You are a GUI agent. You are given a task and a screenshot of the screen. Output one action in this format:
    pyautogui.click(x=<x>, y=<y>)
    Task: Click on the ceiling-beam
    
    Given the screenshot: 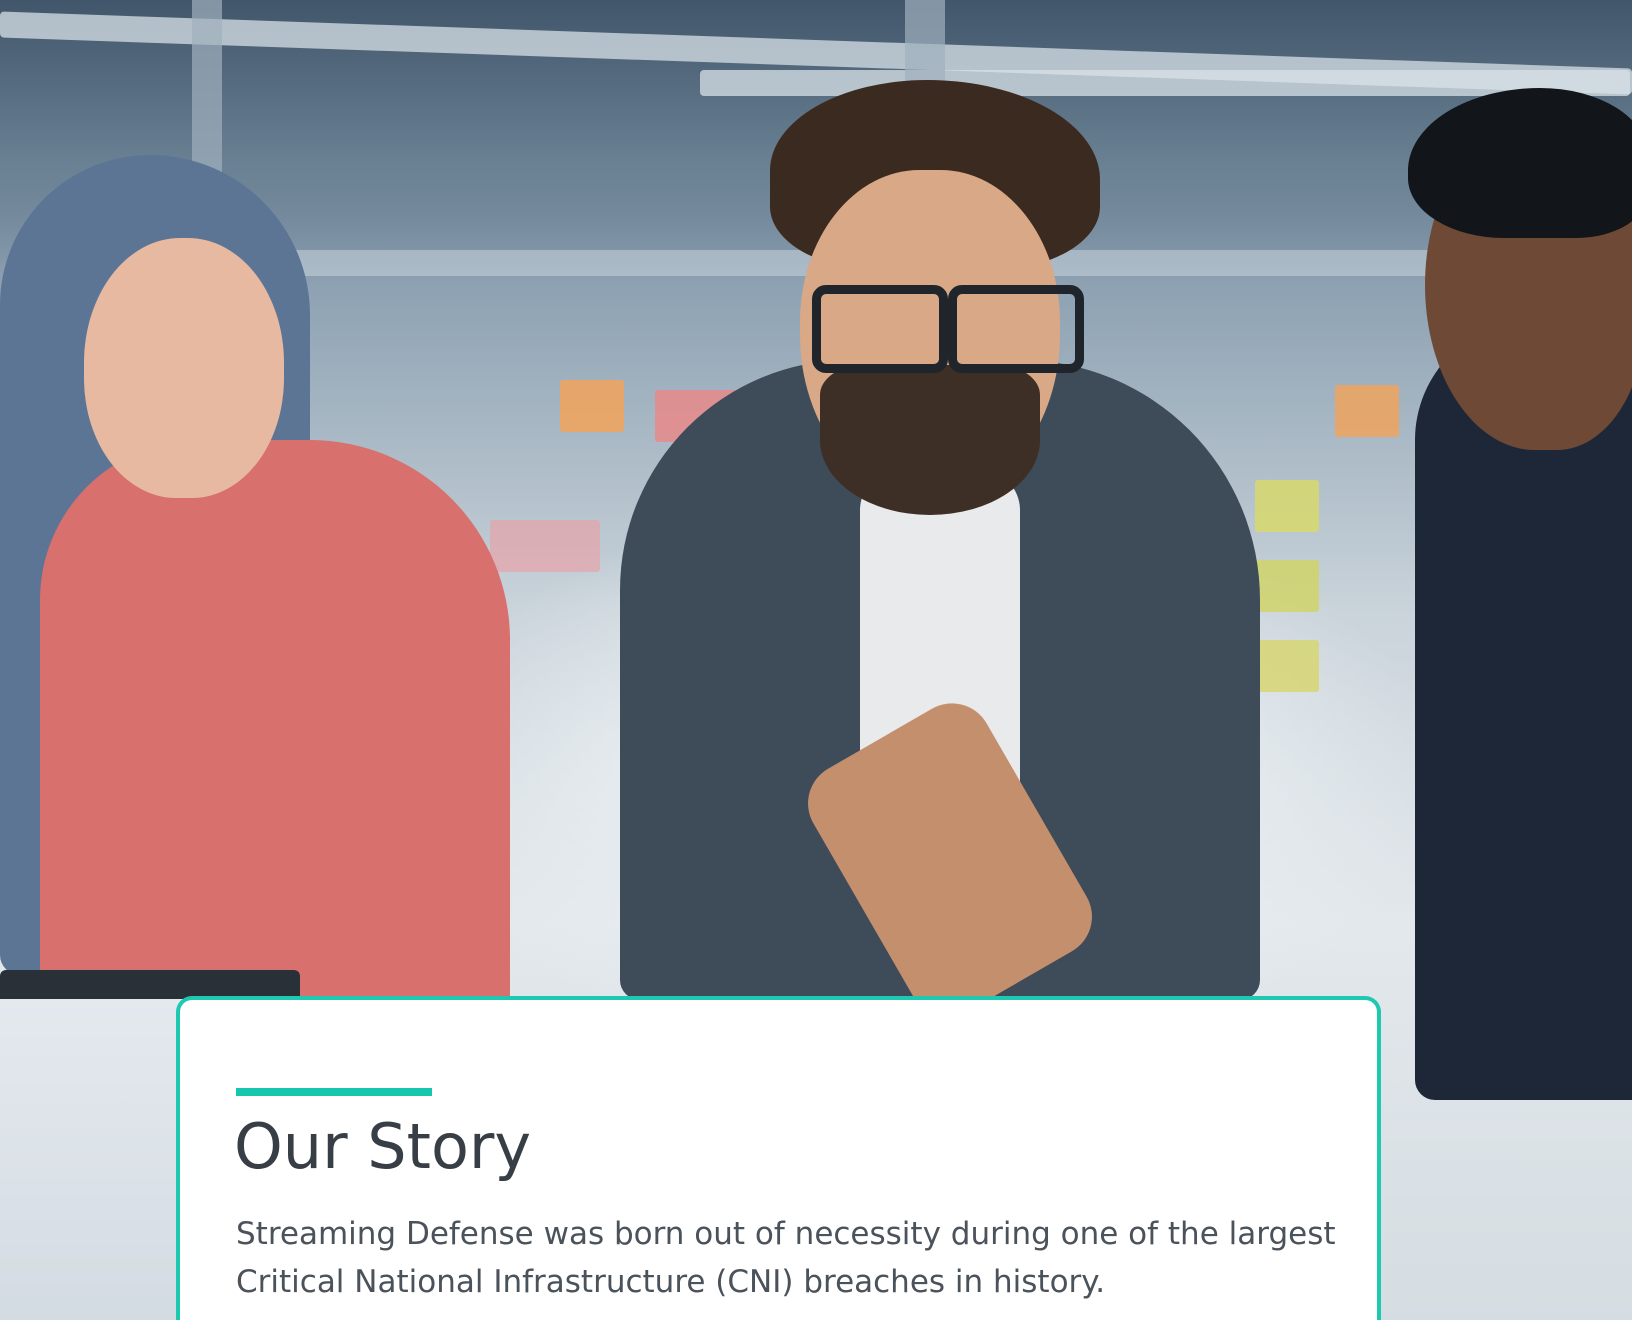 What is the action you would take?
    pyautogui.click(x=1165, y=83)
    